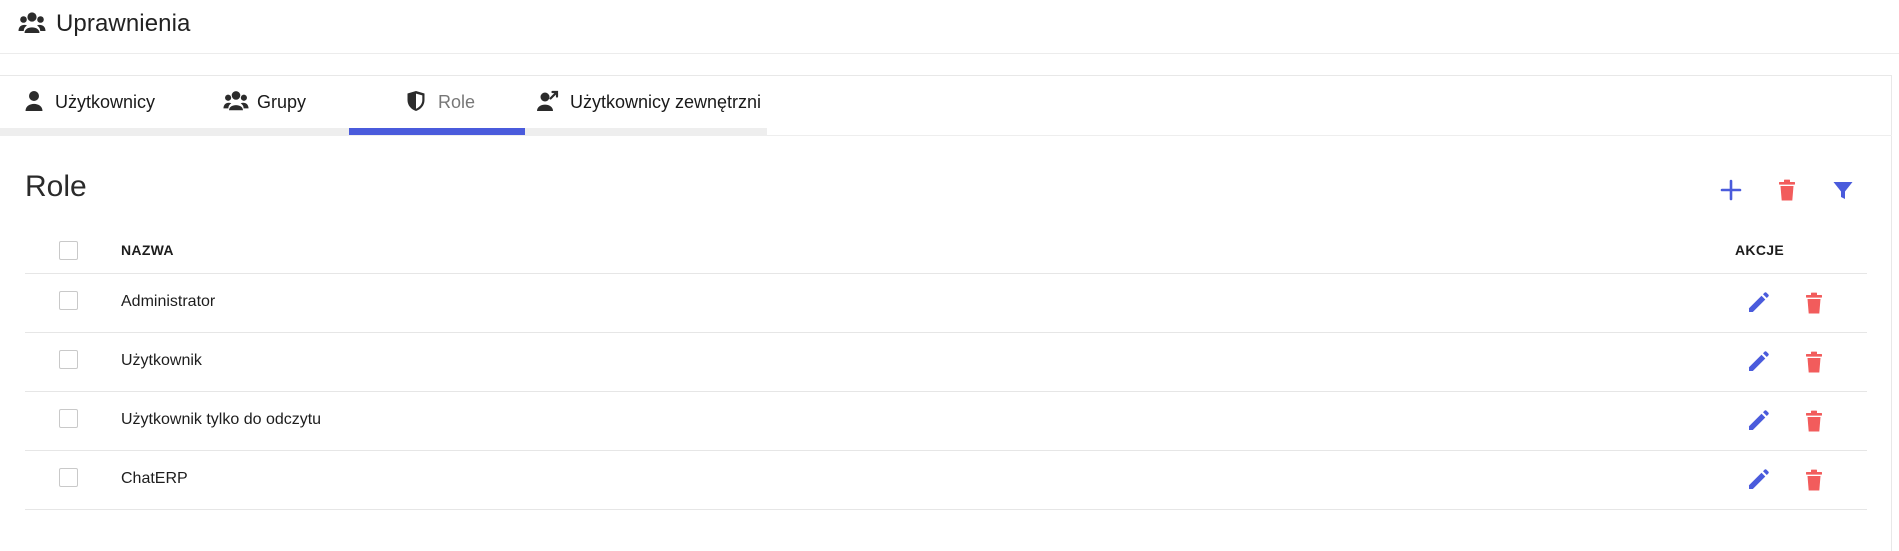 The width and height of the screenshot is (1899, 551). I want to click on external-user-icon, so click(548, 101).